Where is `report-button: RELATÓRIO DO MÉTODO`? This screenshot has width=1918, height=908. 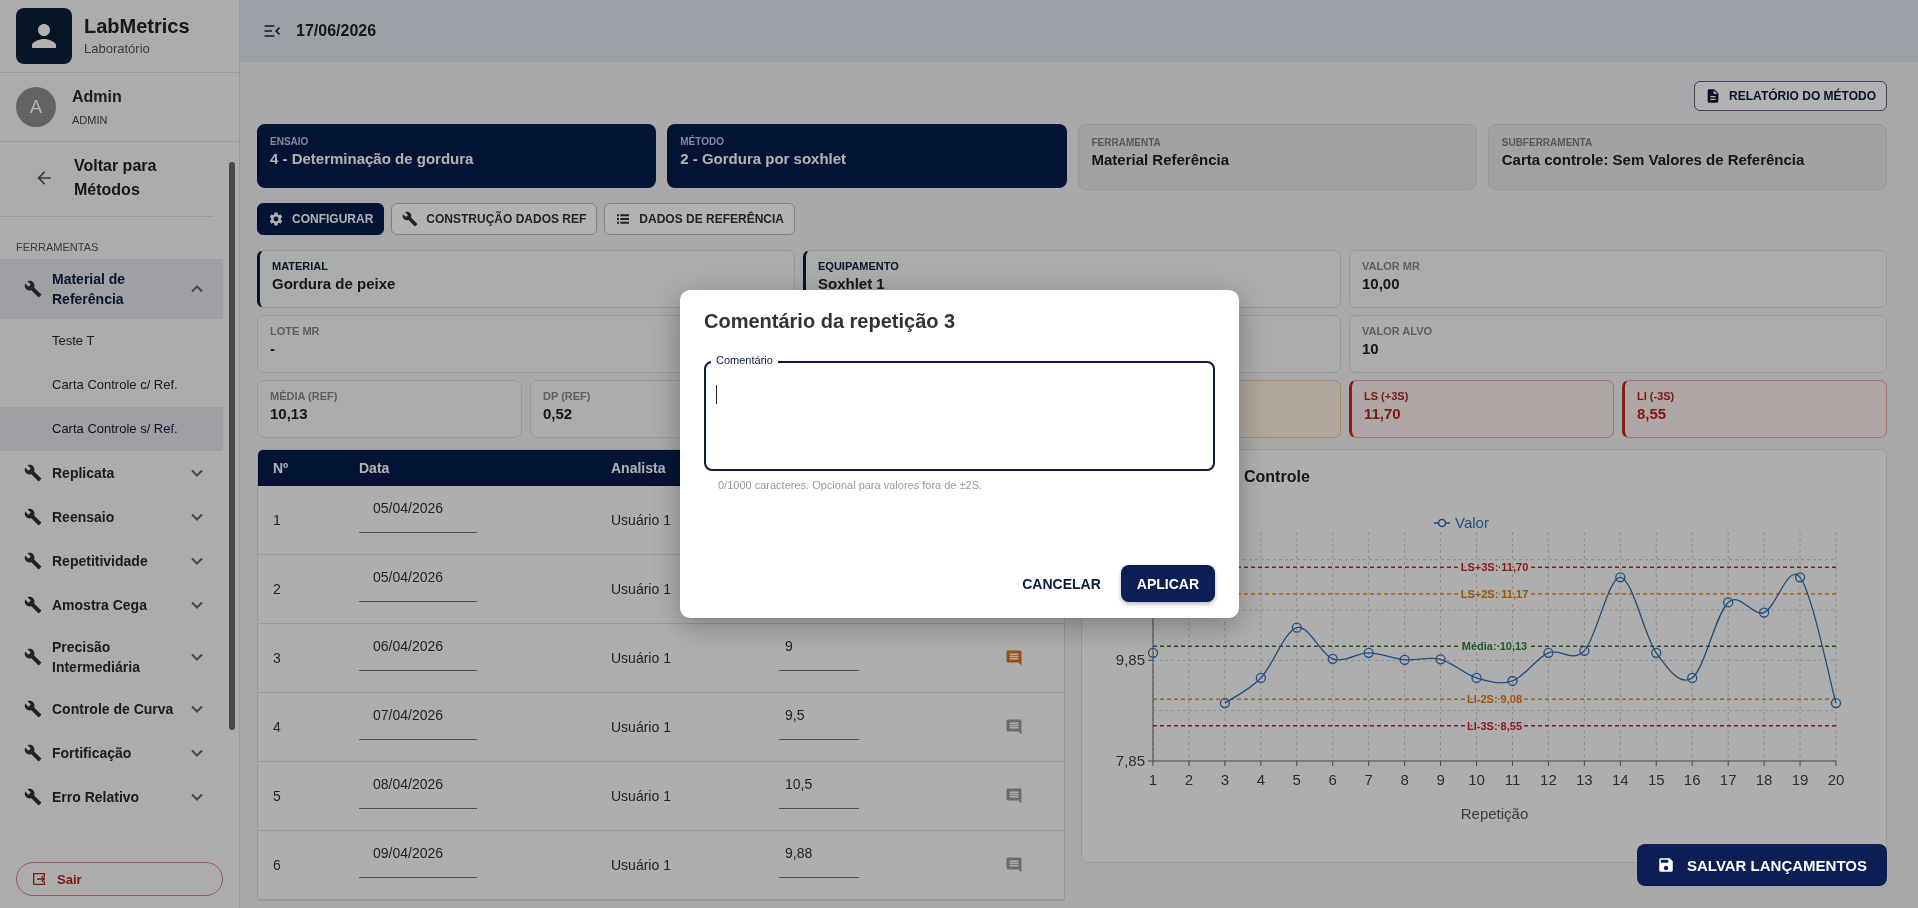
report-button: RELATÓRIO DO MÉTODO is located at coordinates (1790, 96).